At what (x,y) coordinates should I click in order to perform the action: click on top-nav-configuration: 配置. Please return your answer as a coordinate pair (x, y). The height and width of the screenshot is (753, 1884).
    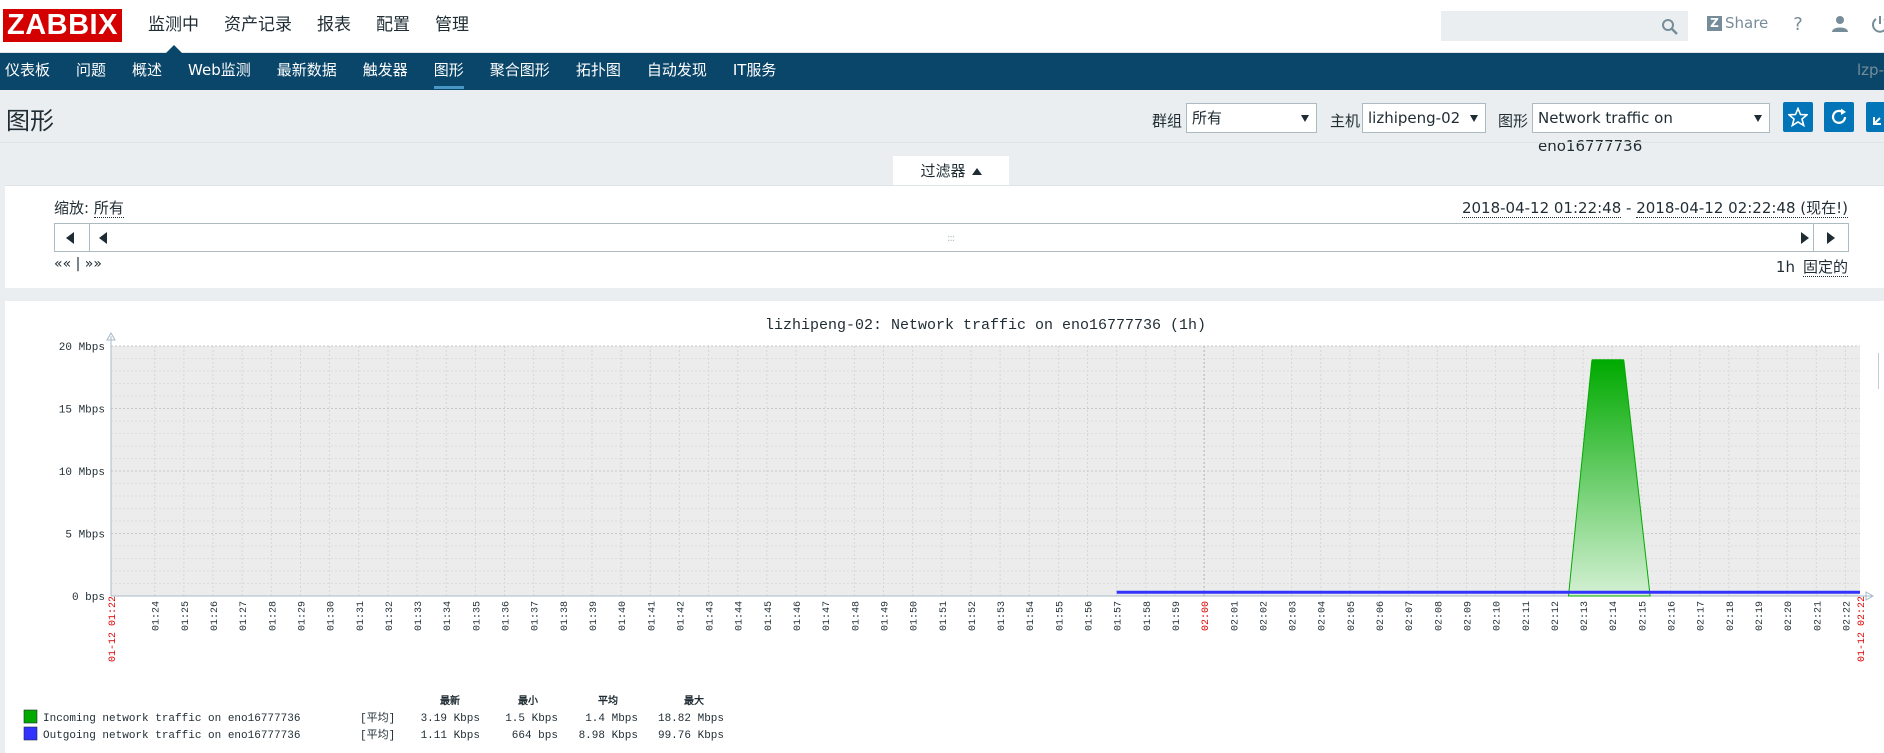
    Looking at the image, I should click on (393, 26).